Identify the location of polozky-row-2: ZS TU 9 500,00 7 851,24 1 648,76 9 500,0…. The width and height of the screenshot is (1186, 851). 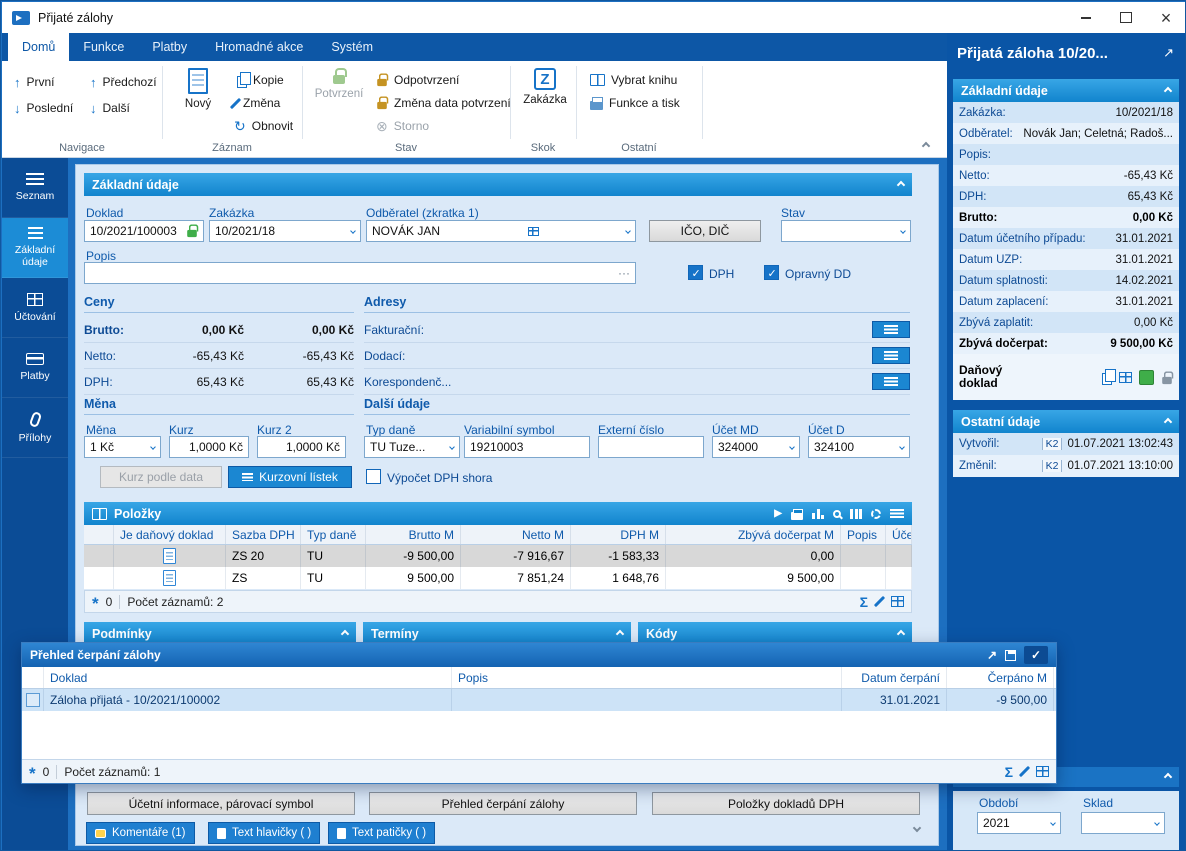
(498, 578).